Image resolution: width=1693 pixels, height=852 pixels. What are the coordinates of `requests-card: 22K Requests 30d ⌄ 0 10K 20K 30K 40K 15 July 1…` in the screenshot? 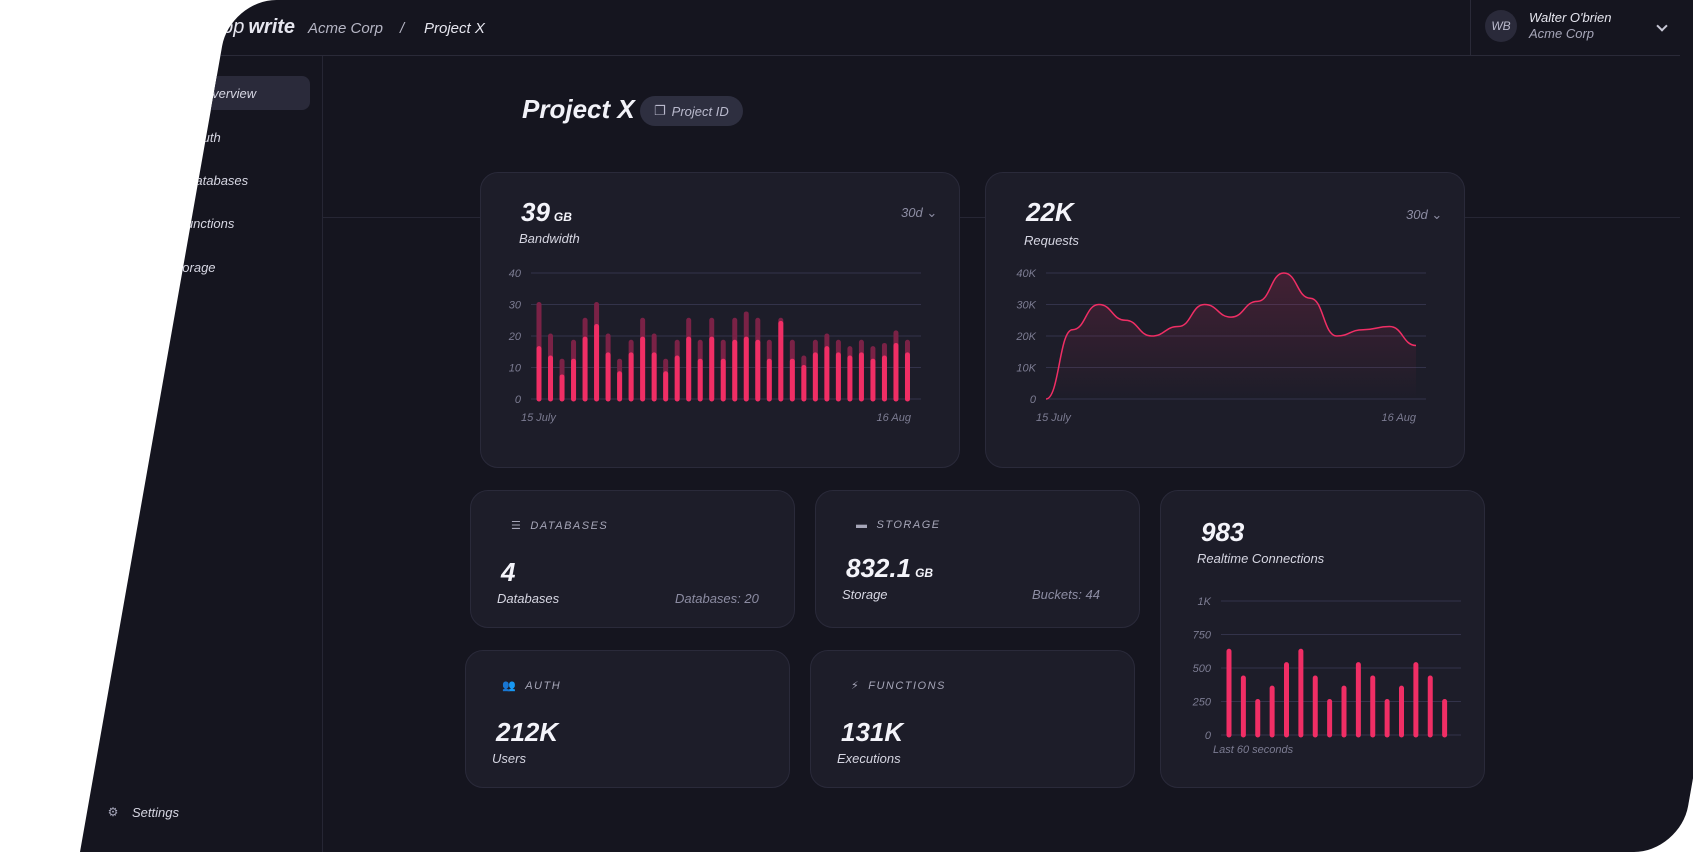 It's located at (1225, 320).